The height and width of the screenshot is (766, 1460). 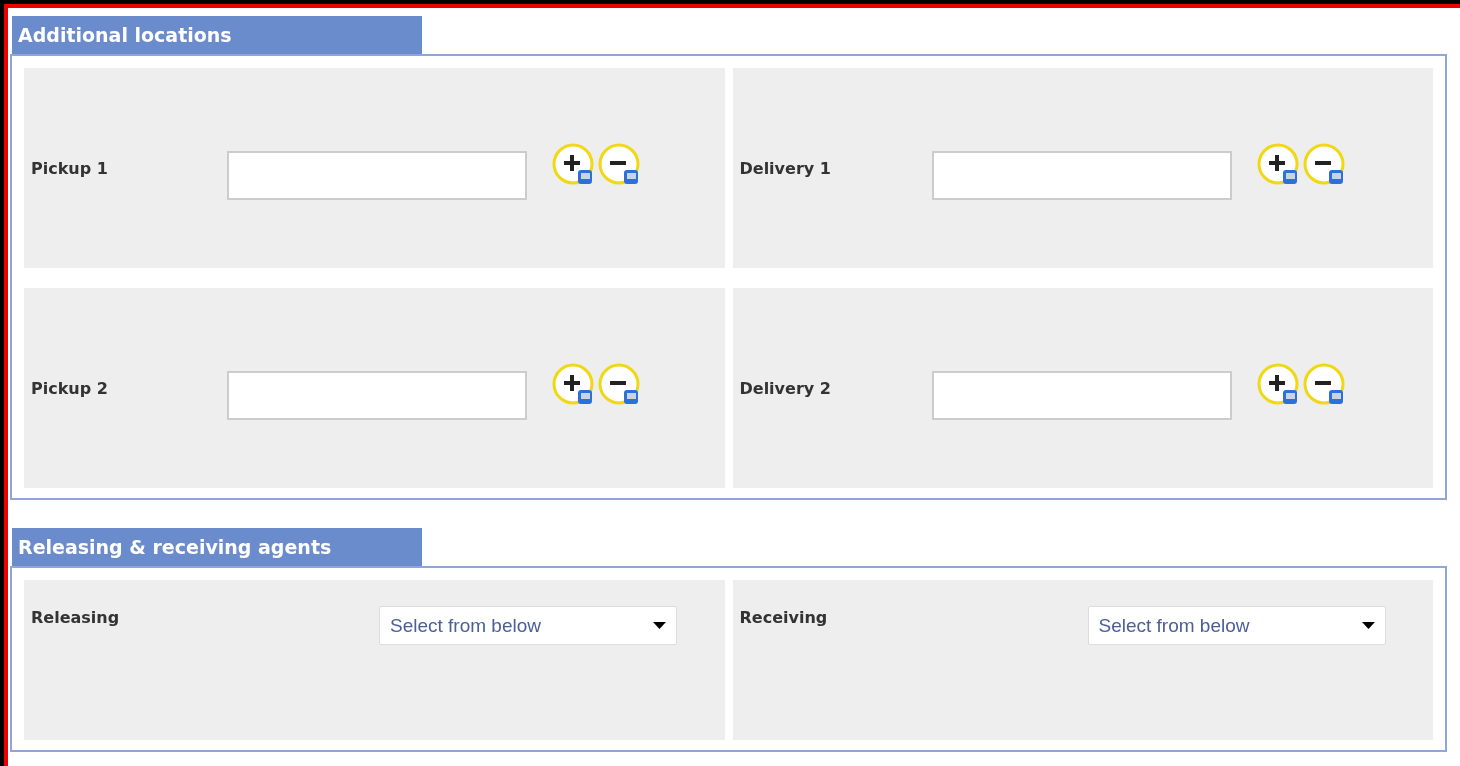 What do you see at coordinates (784, 617) in the screenshot?
I see `field-label: Receiving` at bounding box center [784, 617].